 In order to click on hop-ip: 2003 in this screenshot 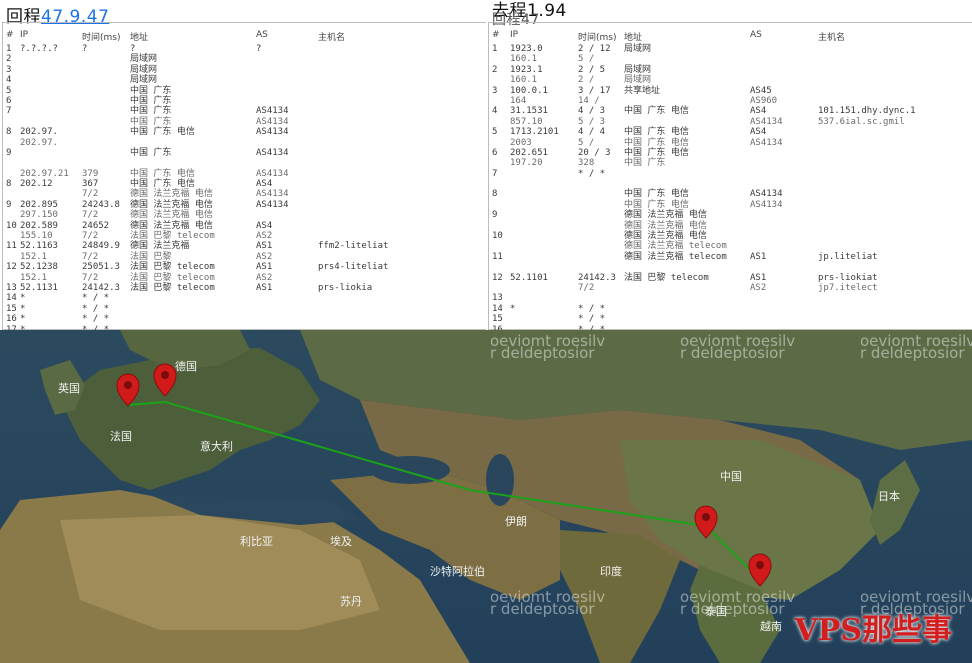, I will do `click(521, 142)`.